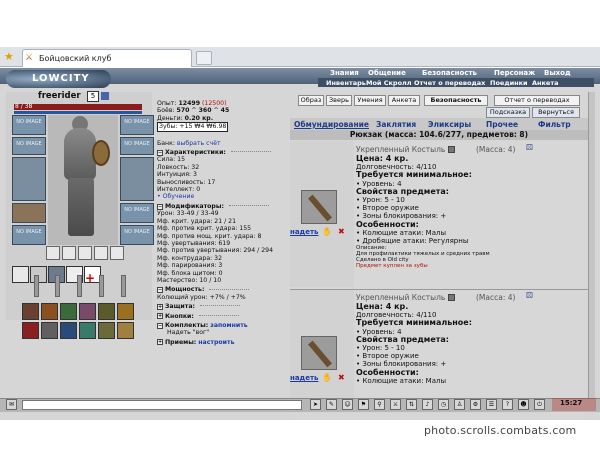  I want to click on people-icon: ☻, so click(523, 404).